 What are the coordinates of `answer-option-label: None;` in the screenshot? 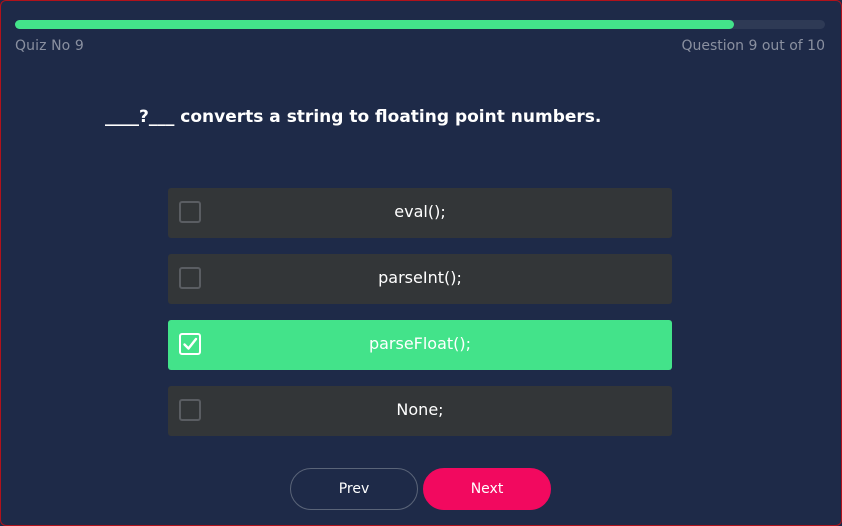 It's located at (420, 409).